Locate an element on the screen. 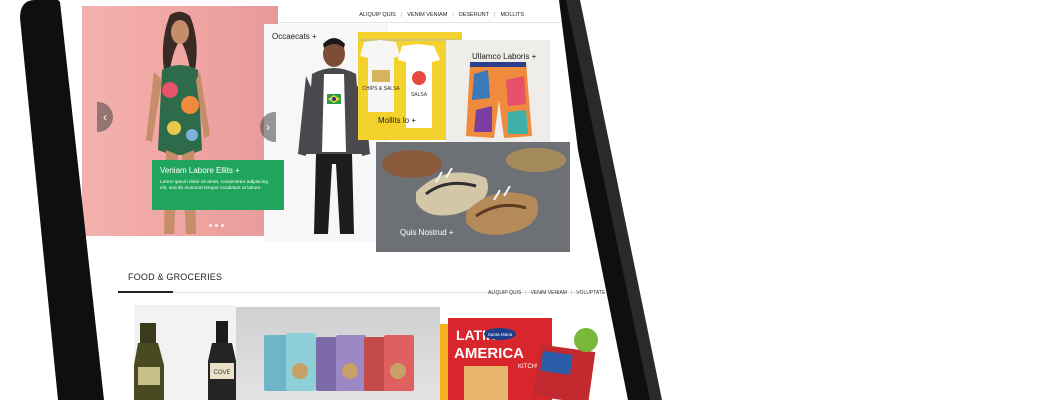 Image resolution: width=1044 pixels, height=400 pixels. panel-label: Mollits lo + is located at coordinates (397, 120).